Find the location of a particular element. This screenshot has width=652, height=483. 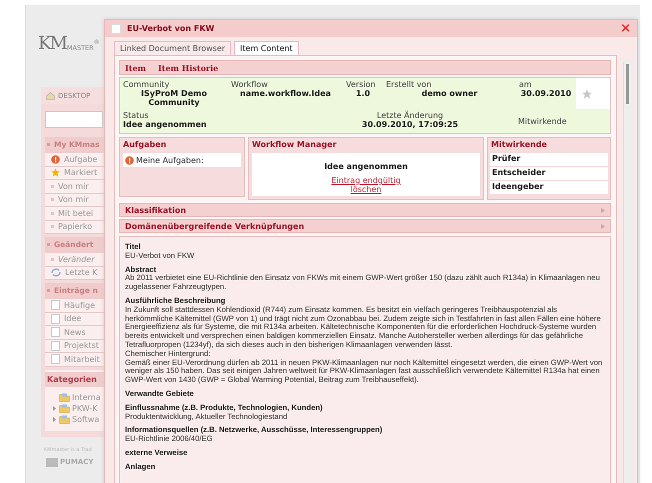

field-value: 30.09.2010, 17:09:25 is located at coordinates (410, 124).